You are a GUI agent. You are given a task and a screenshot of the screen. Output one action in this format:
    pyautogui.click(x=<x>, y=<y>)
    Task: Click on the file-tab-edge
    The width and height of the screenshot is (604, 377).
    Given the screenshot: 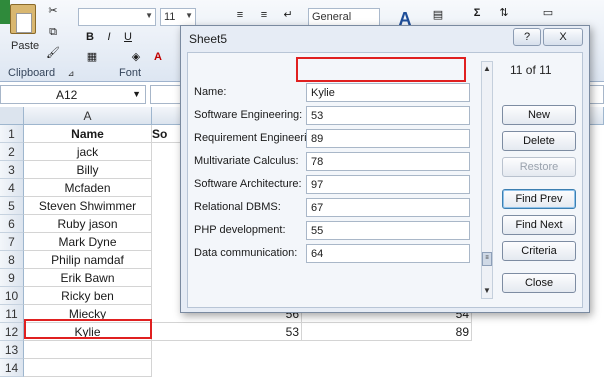 What is the action you would take?
    pyautogui.click(x=5, y=12)
    